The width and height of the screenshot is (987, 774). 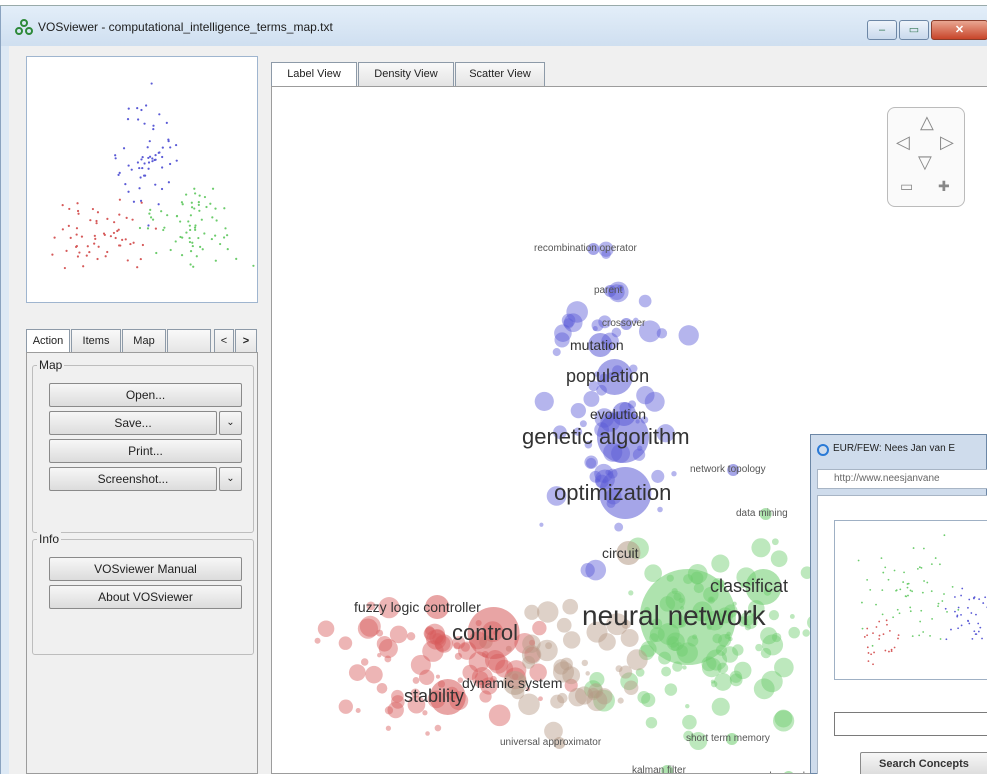 I want to click on term-label: kalman filter, so click(x=659, y=769).